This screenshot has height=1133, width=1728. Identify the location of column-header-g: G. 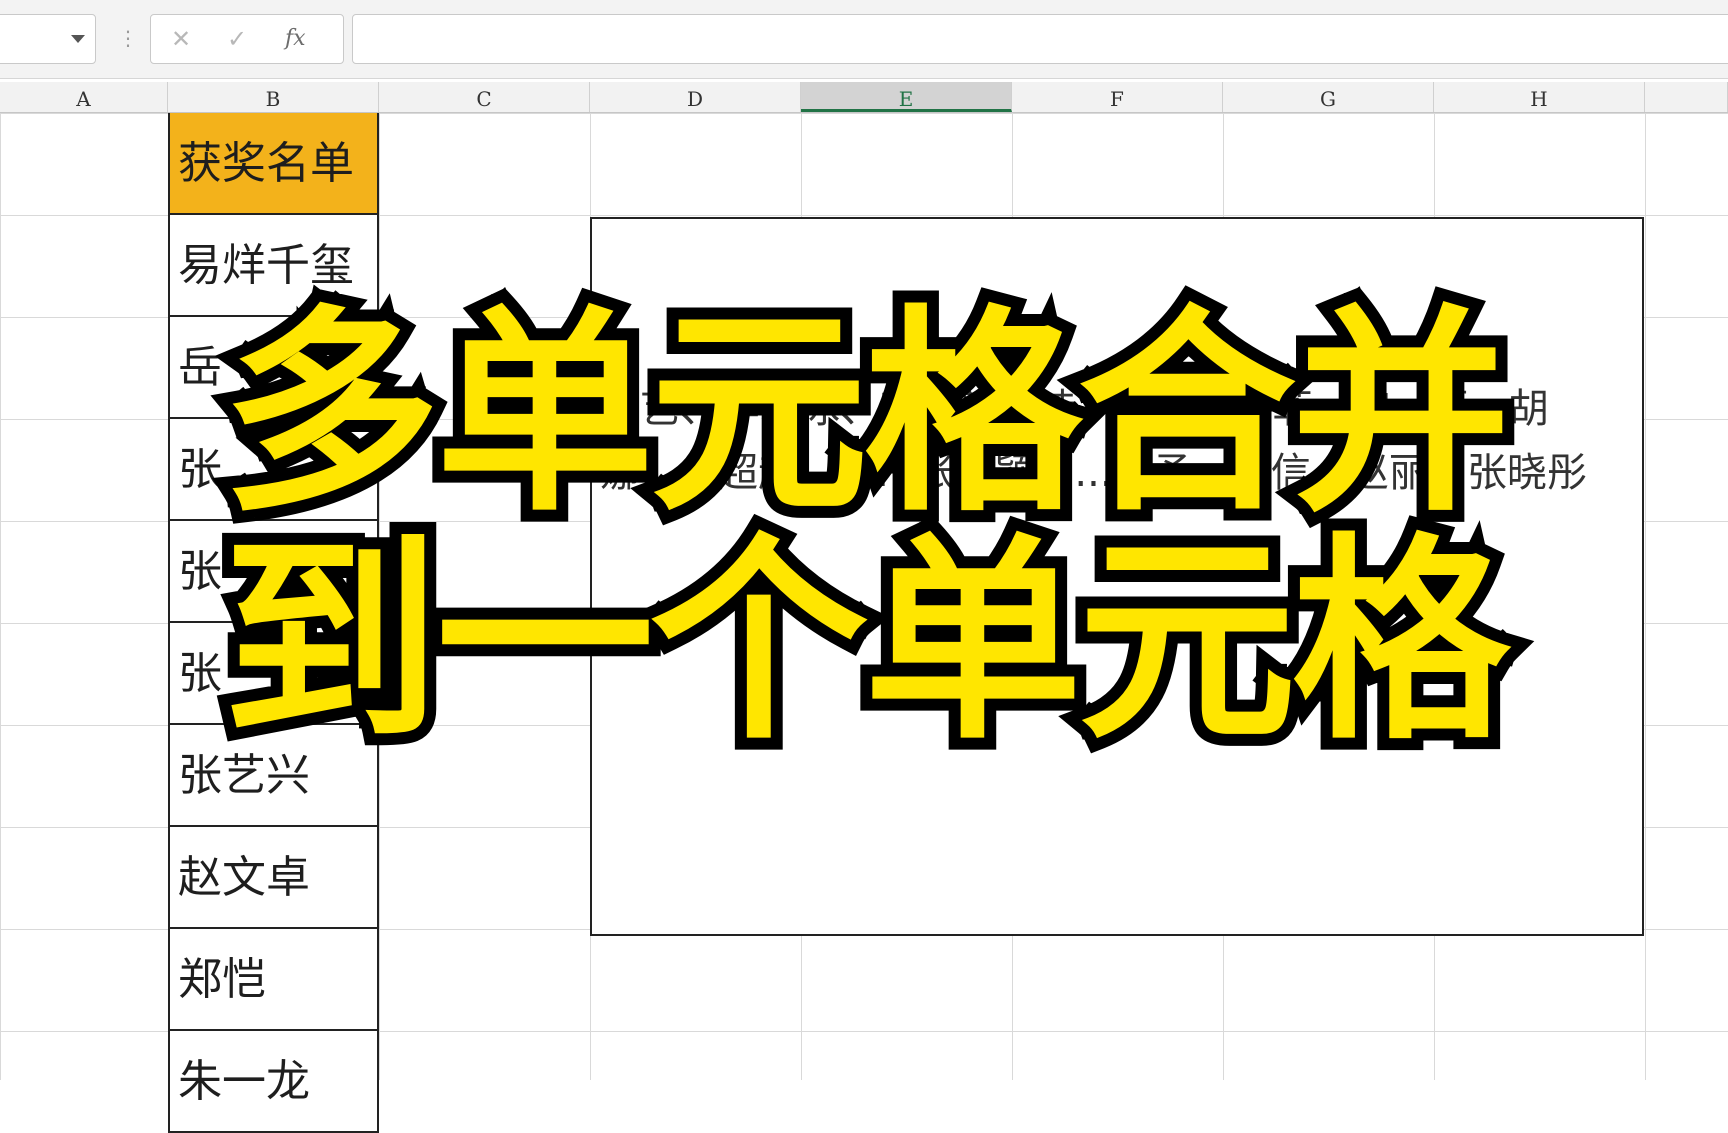
(1328, 97).